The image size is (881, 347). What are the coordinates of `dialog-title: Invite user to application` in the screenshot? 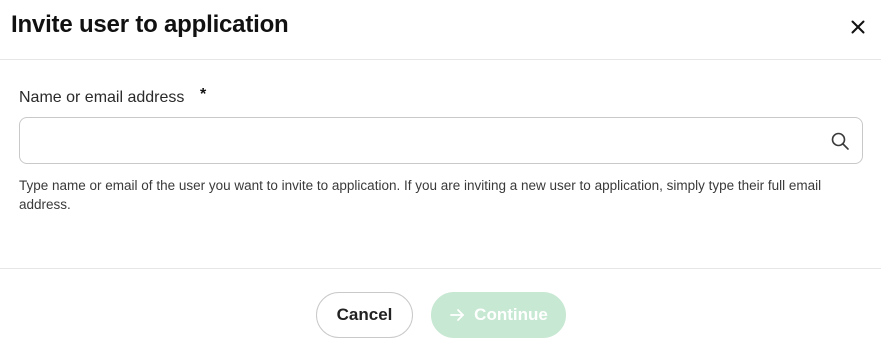 It's located at (150, 24).